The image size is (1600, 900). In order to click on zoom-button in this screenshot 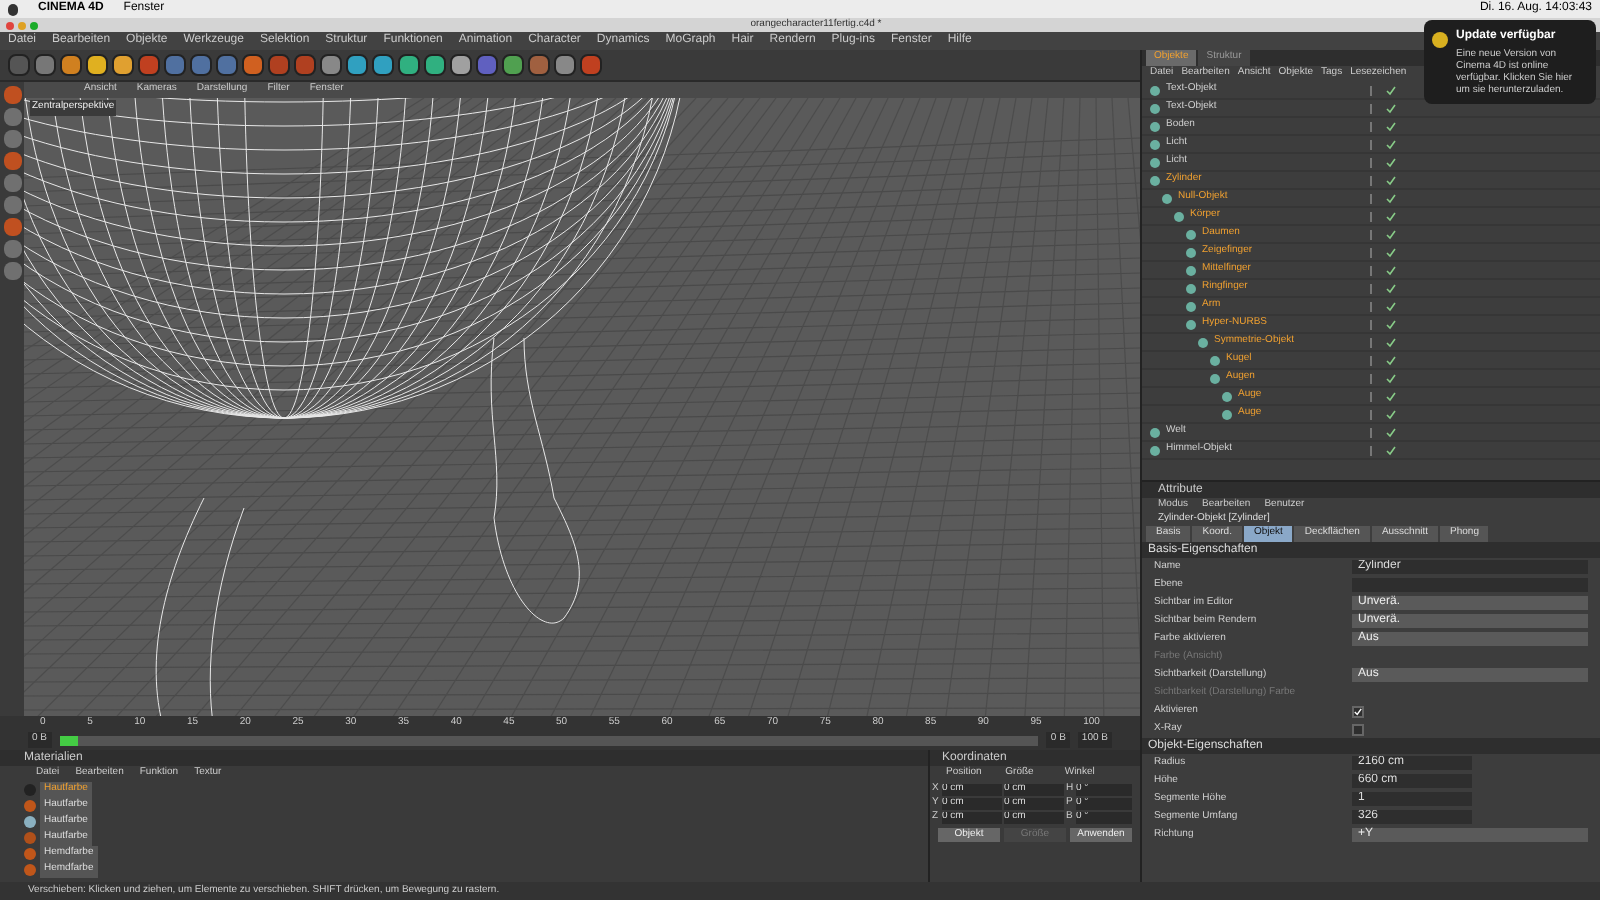, I will do `click(34, 25)`.